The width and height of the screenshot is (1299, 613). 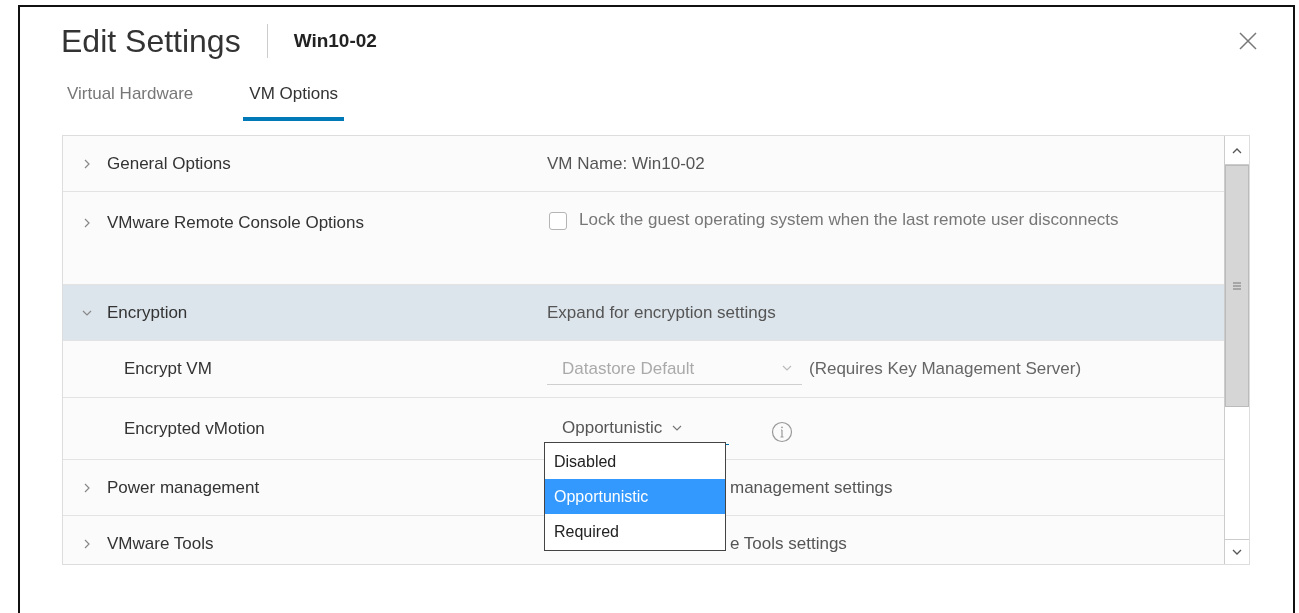 What do you see at coordinates (183, 487) in the screenshot?
I see `row-label: Power management` at bounding box center [183, 487].